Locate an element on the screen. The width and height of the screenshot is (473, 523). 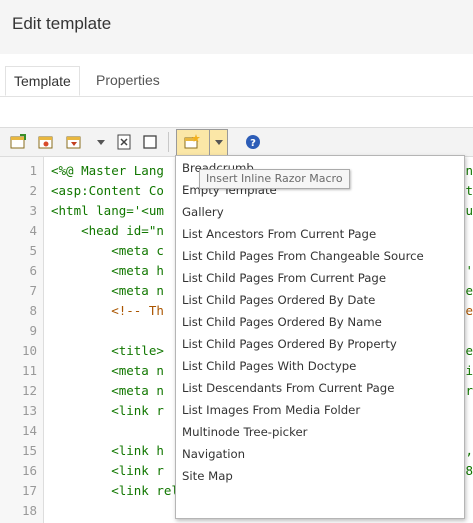
menu-item-site-map: Site Map is located at coordinates (207, 476).